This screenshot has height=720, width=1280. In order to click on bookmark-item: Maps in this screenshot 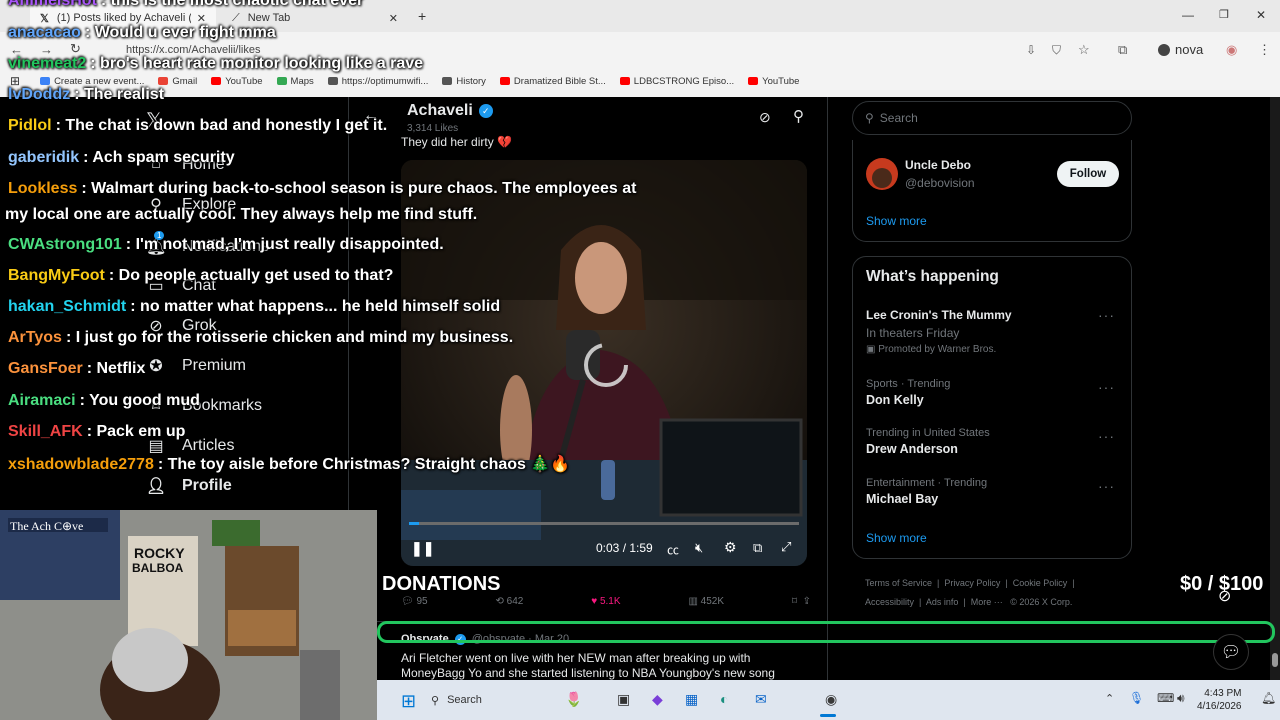, I will do `click(295, 81)`.